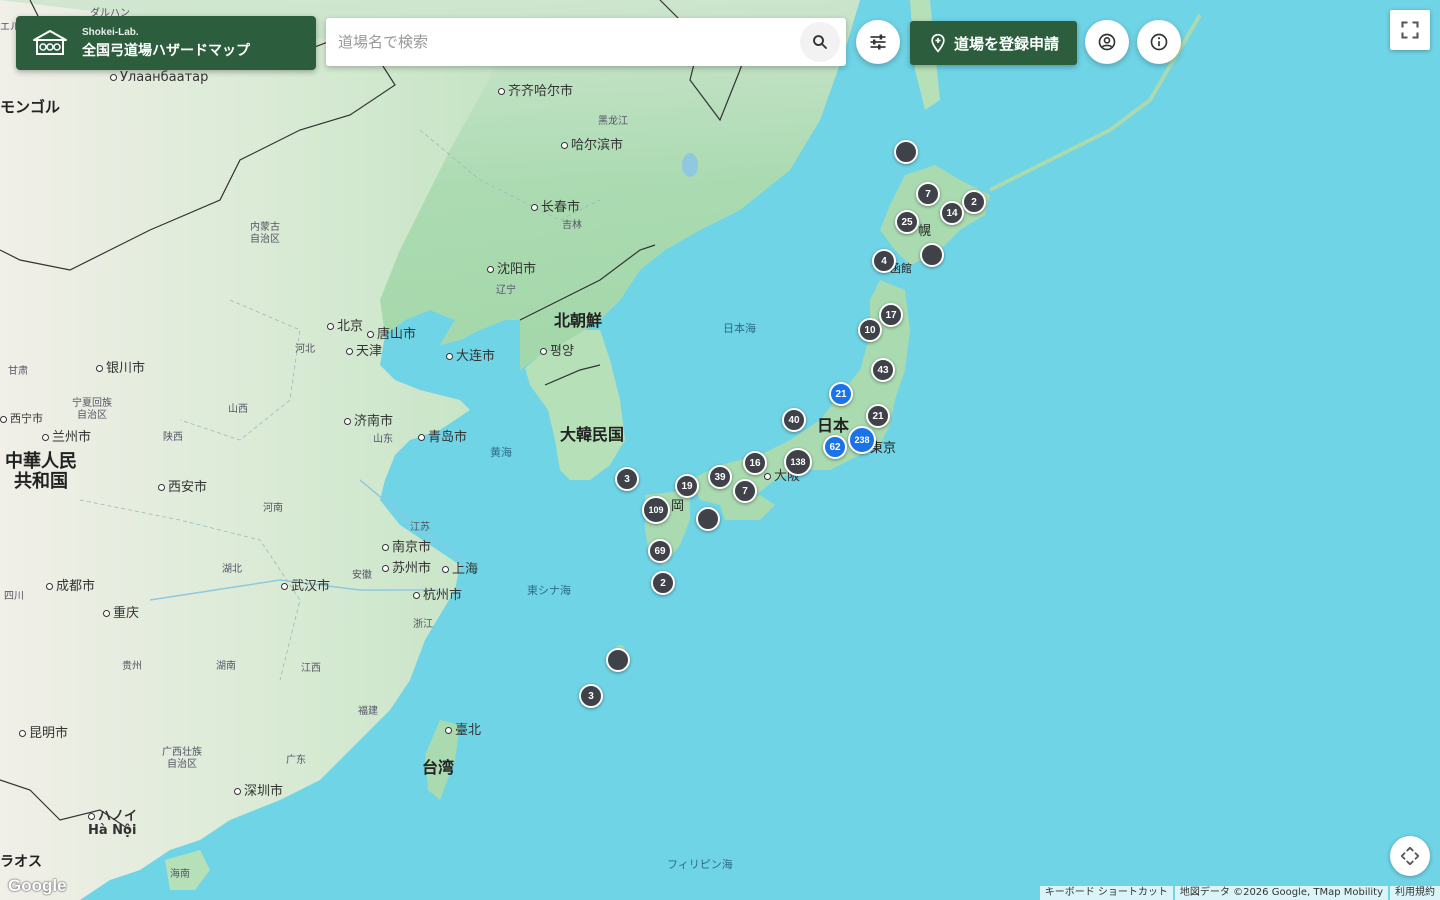 Image resolution: width=1440 pixels, height=900 pixels. I want to click on cluster-marker: 21, so click(878, 416).